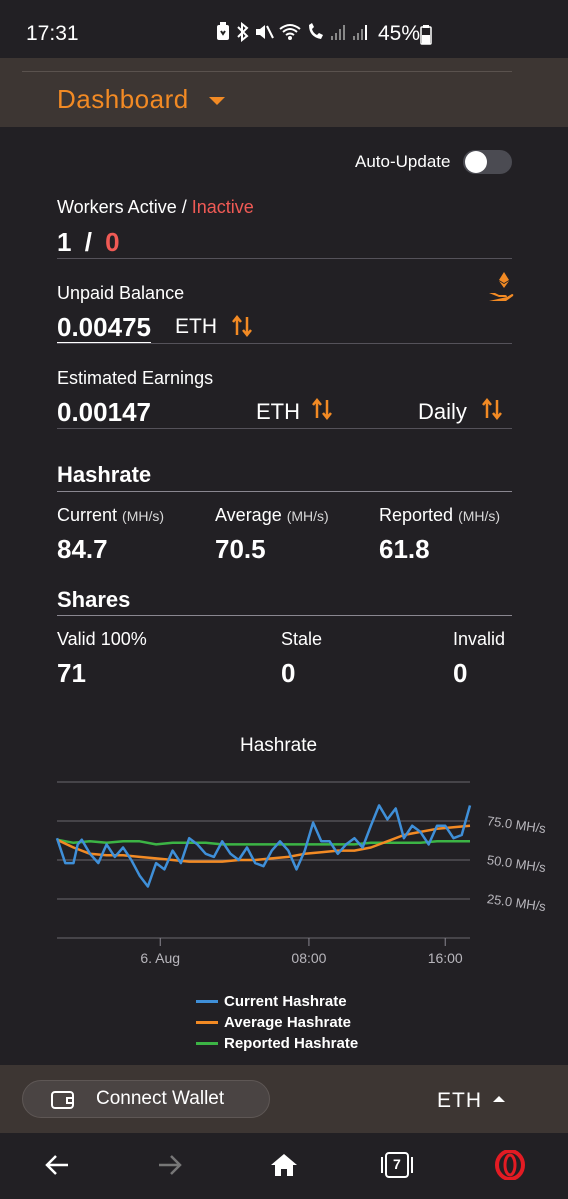 The width and height of the screenshot is (568, 1199). I want to click on unpaid-balance-unit: ETH, so click(196, 326).